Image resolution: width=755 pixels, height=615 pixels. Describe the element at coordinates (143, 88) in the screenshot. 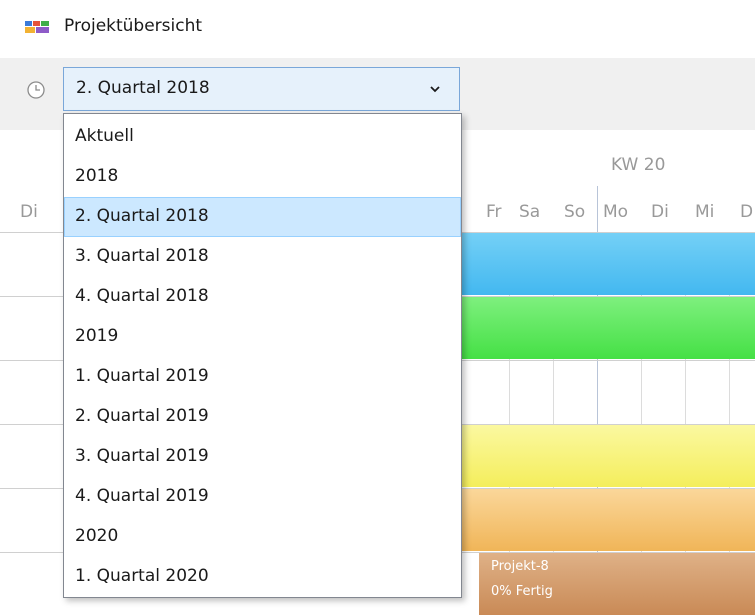

I see `period-select-value: 2. Quartal 2018` at that location.